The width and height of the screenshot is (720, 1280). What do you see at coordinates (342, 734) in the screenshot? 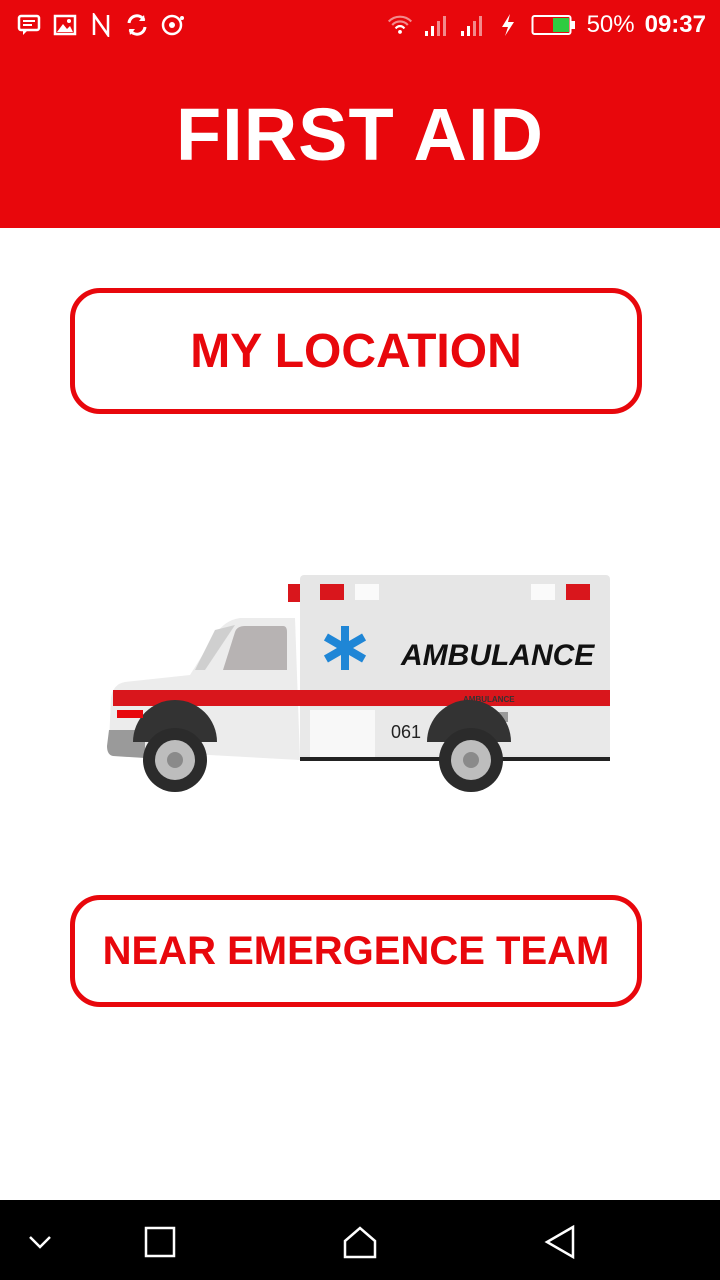
I see `side-door` at bounding box center [342, 734].